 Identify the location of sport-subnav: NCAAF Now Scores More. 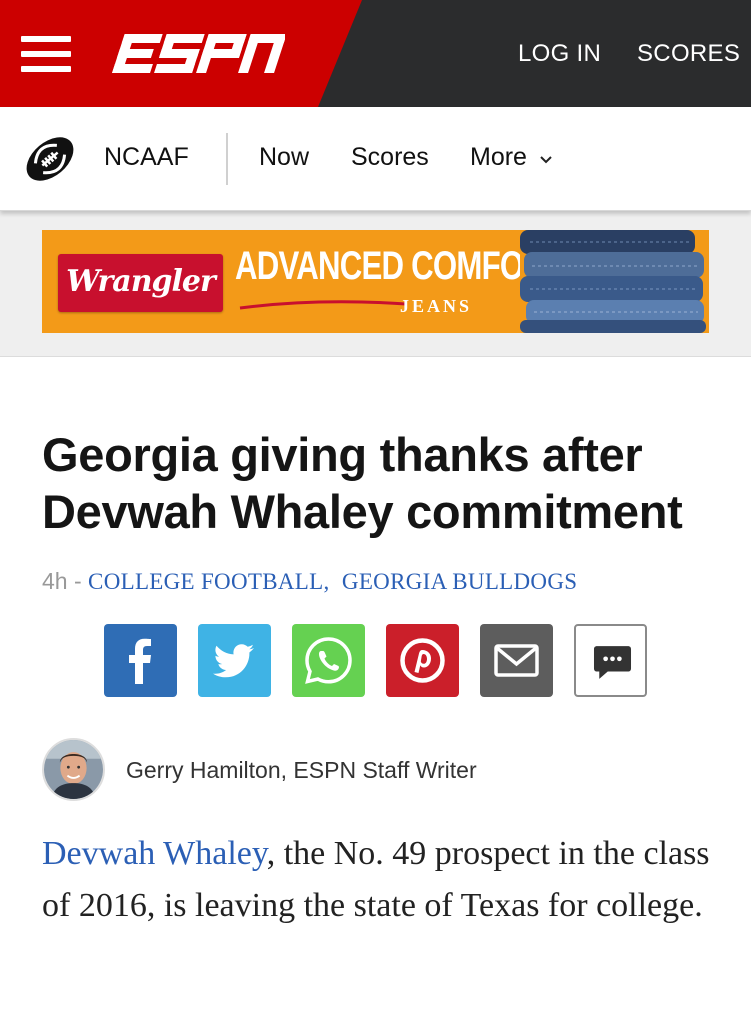
(375, 159).